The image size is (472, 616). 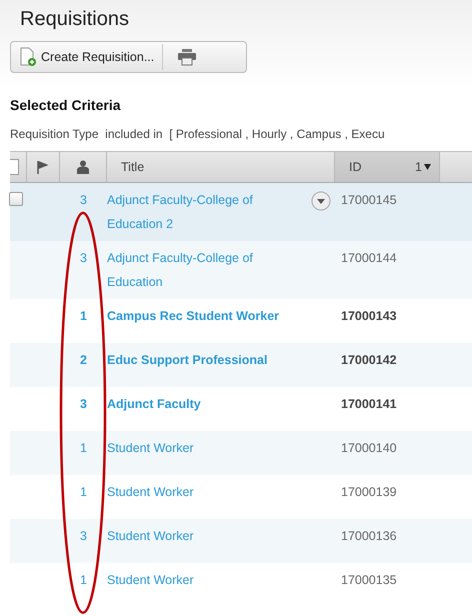 I want to click on requisition-id: 17000144, so click(x=369, y=258).